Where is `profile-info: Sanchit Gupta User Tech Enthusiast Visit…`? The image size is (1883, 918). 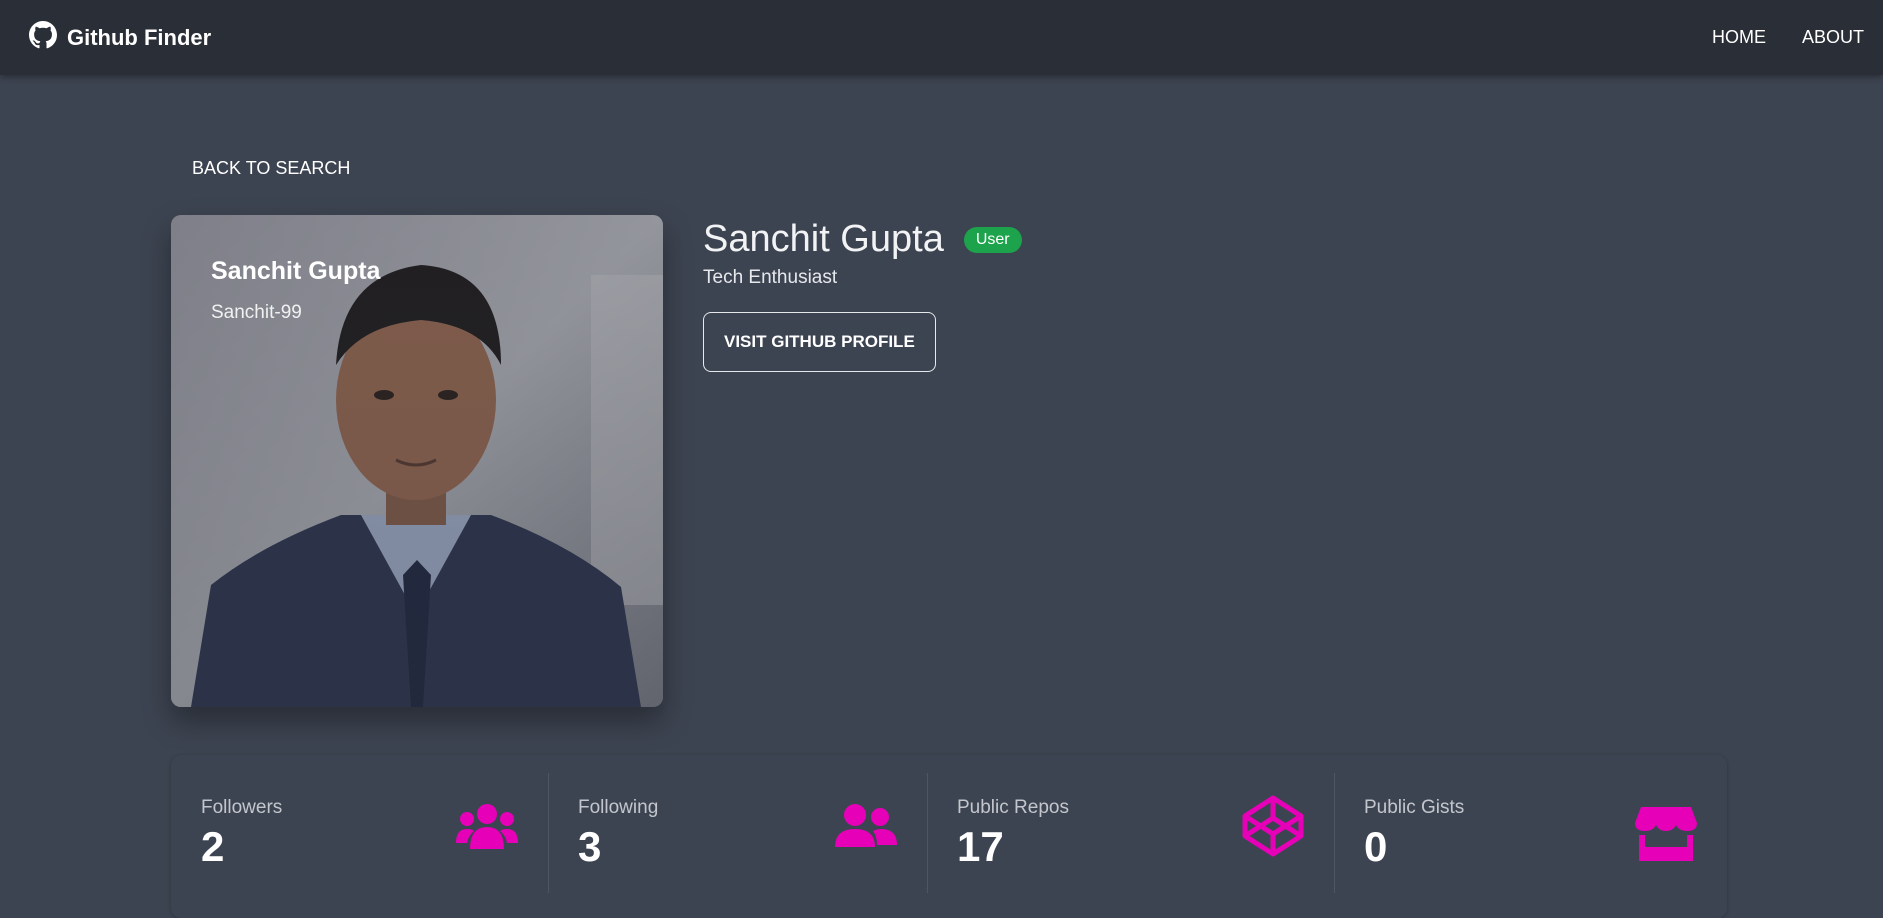
profile-info: Sanchit Gupta User Tech Enthusiast Visit… is located at coordinates (862, 295).